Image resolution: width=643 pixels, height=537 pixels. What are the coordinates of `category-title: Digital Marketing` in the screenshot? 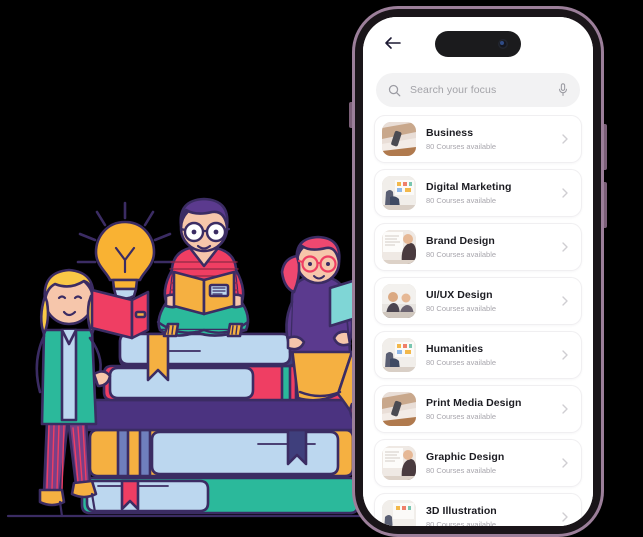 It's located at (469, 186).